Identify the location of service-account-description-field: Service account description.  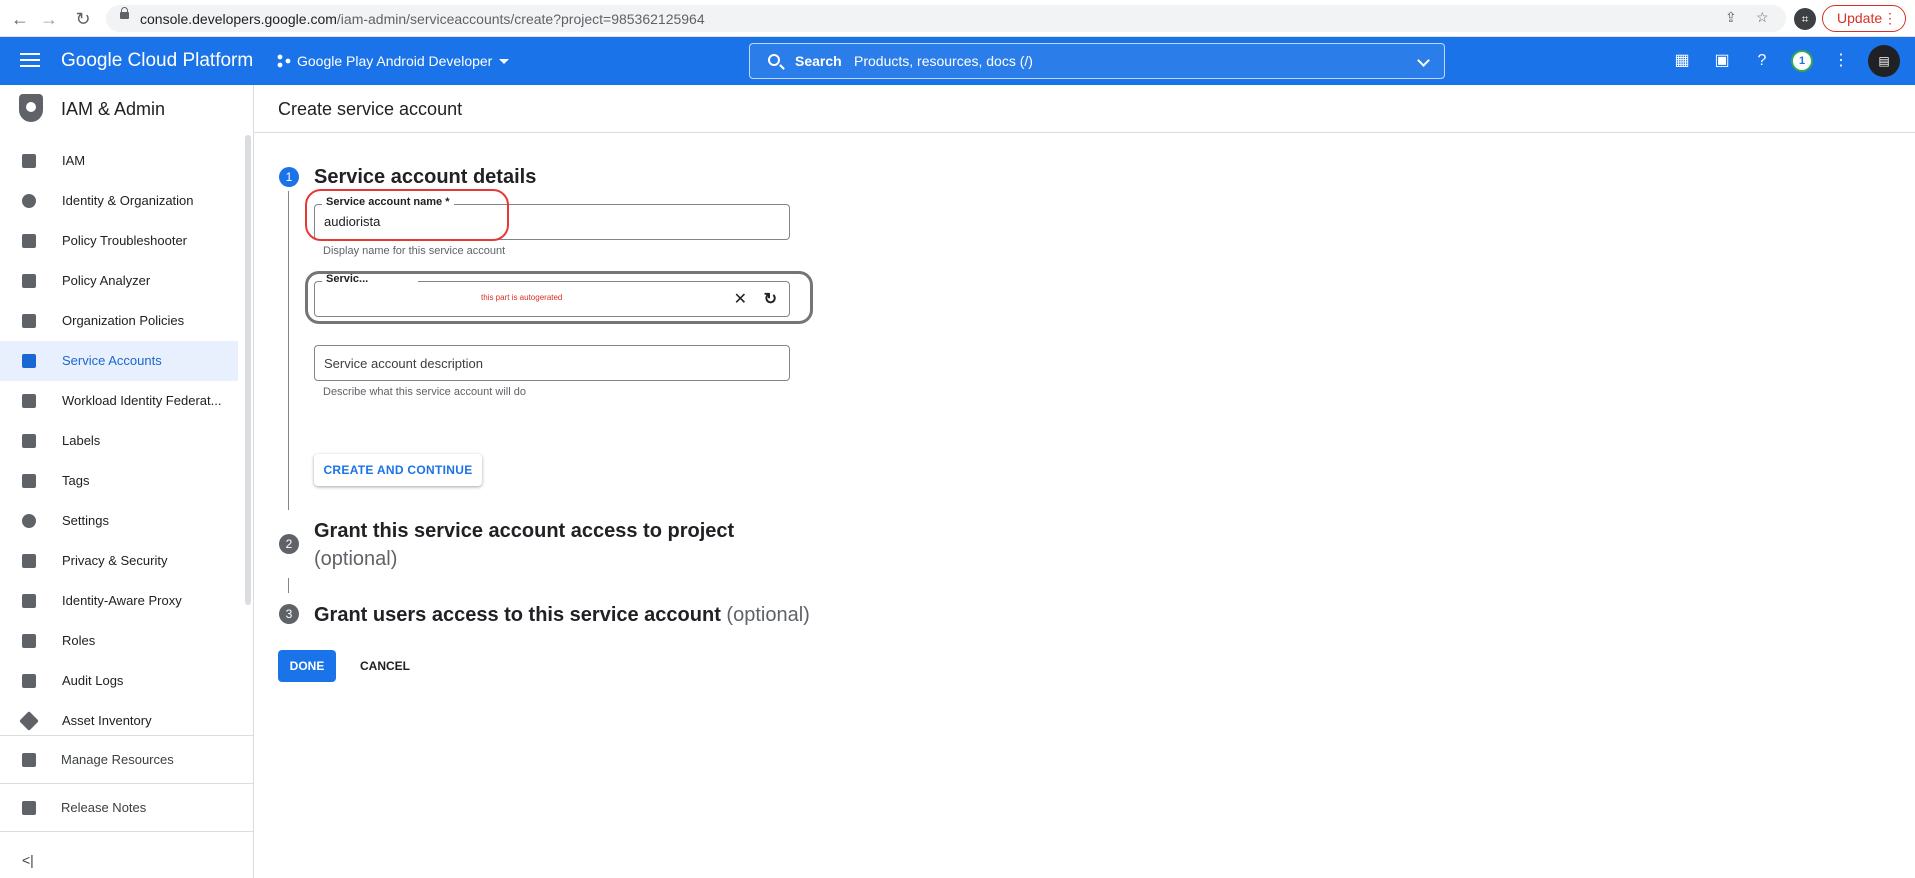
(552, 363).